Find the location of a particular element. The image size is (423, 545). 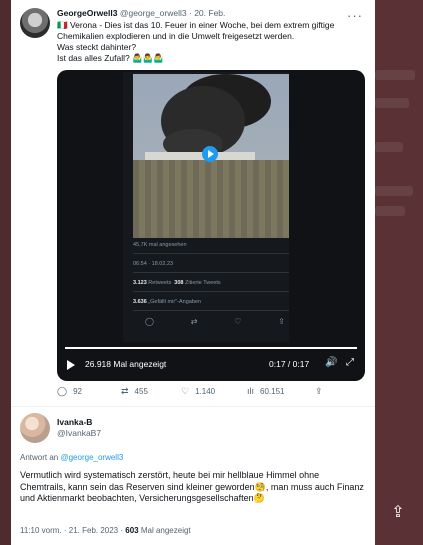

fullscreen-icon: ⤢ is located at coordinates (350, 362).